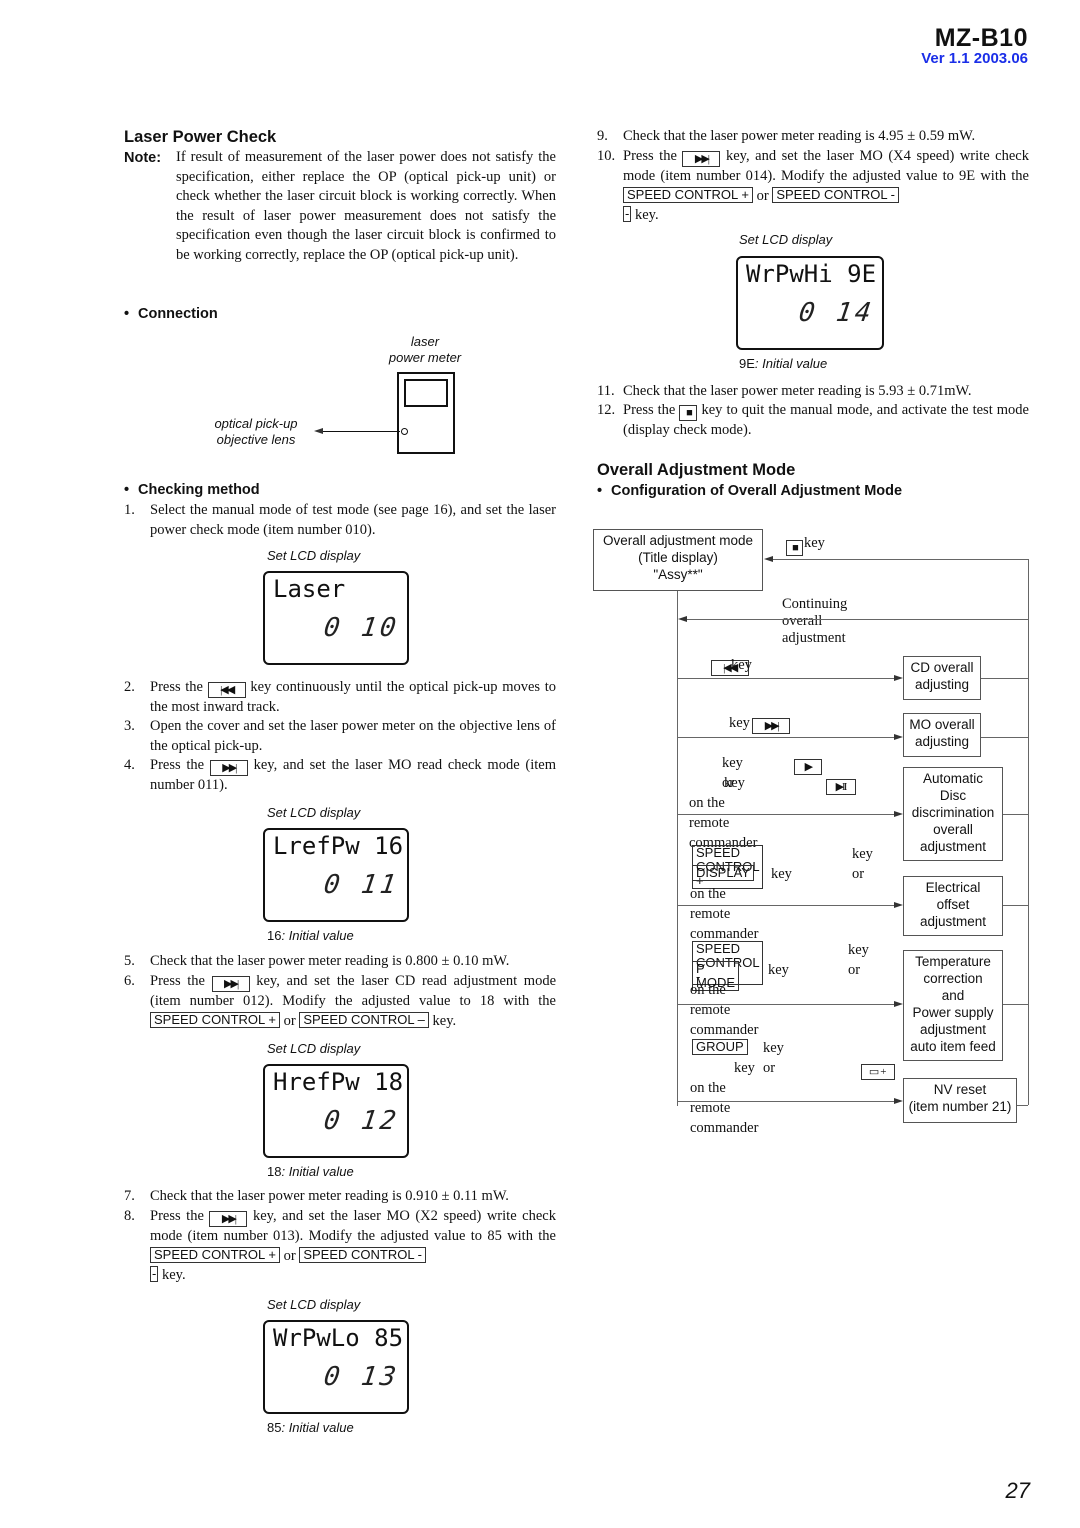  What do you see at coordinates (310, 1427) in the screenshot?
I see `initial-value-note-85: 85: Initial value` at bounding box center [310, 1427].